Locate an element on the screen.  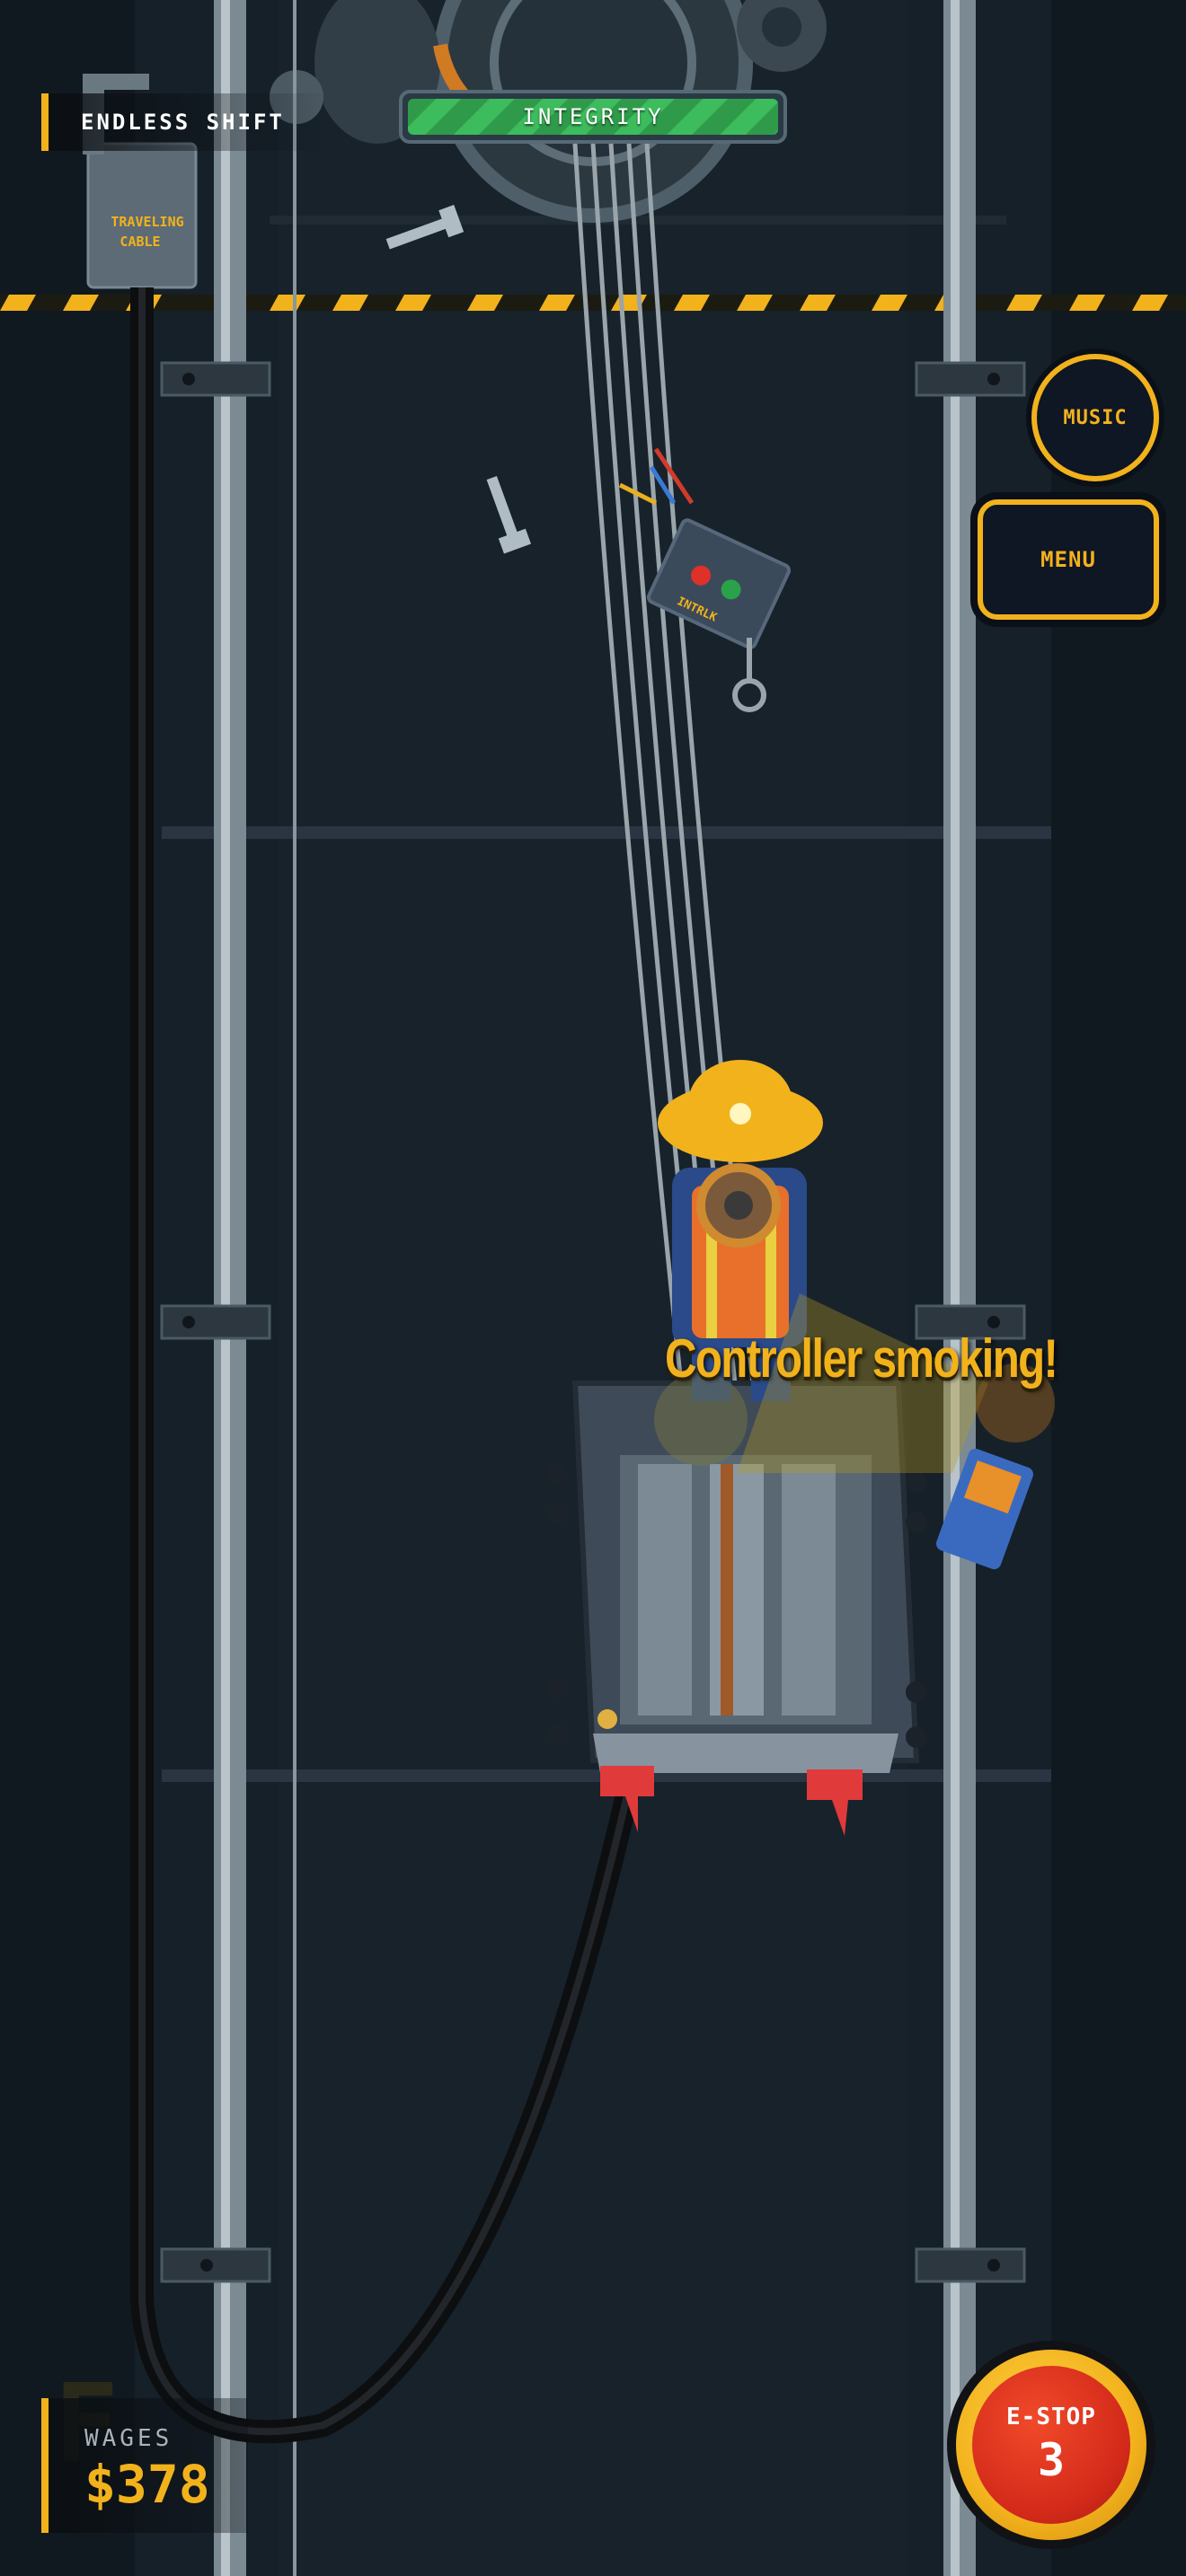
estop-face: E-STOP 3 is located at coordinates (1051, 2445).